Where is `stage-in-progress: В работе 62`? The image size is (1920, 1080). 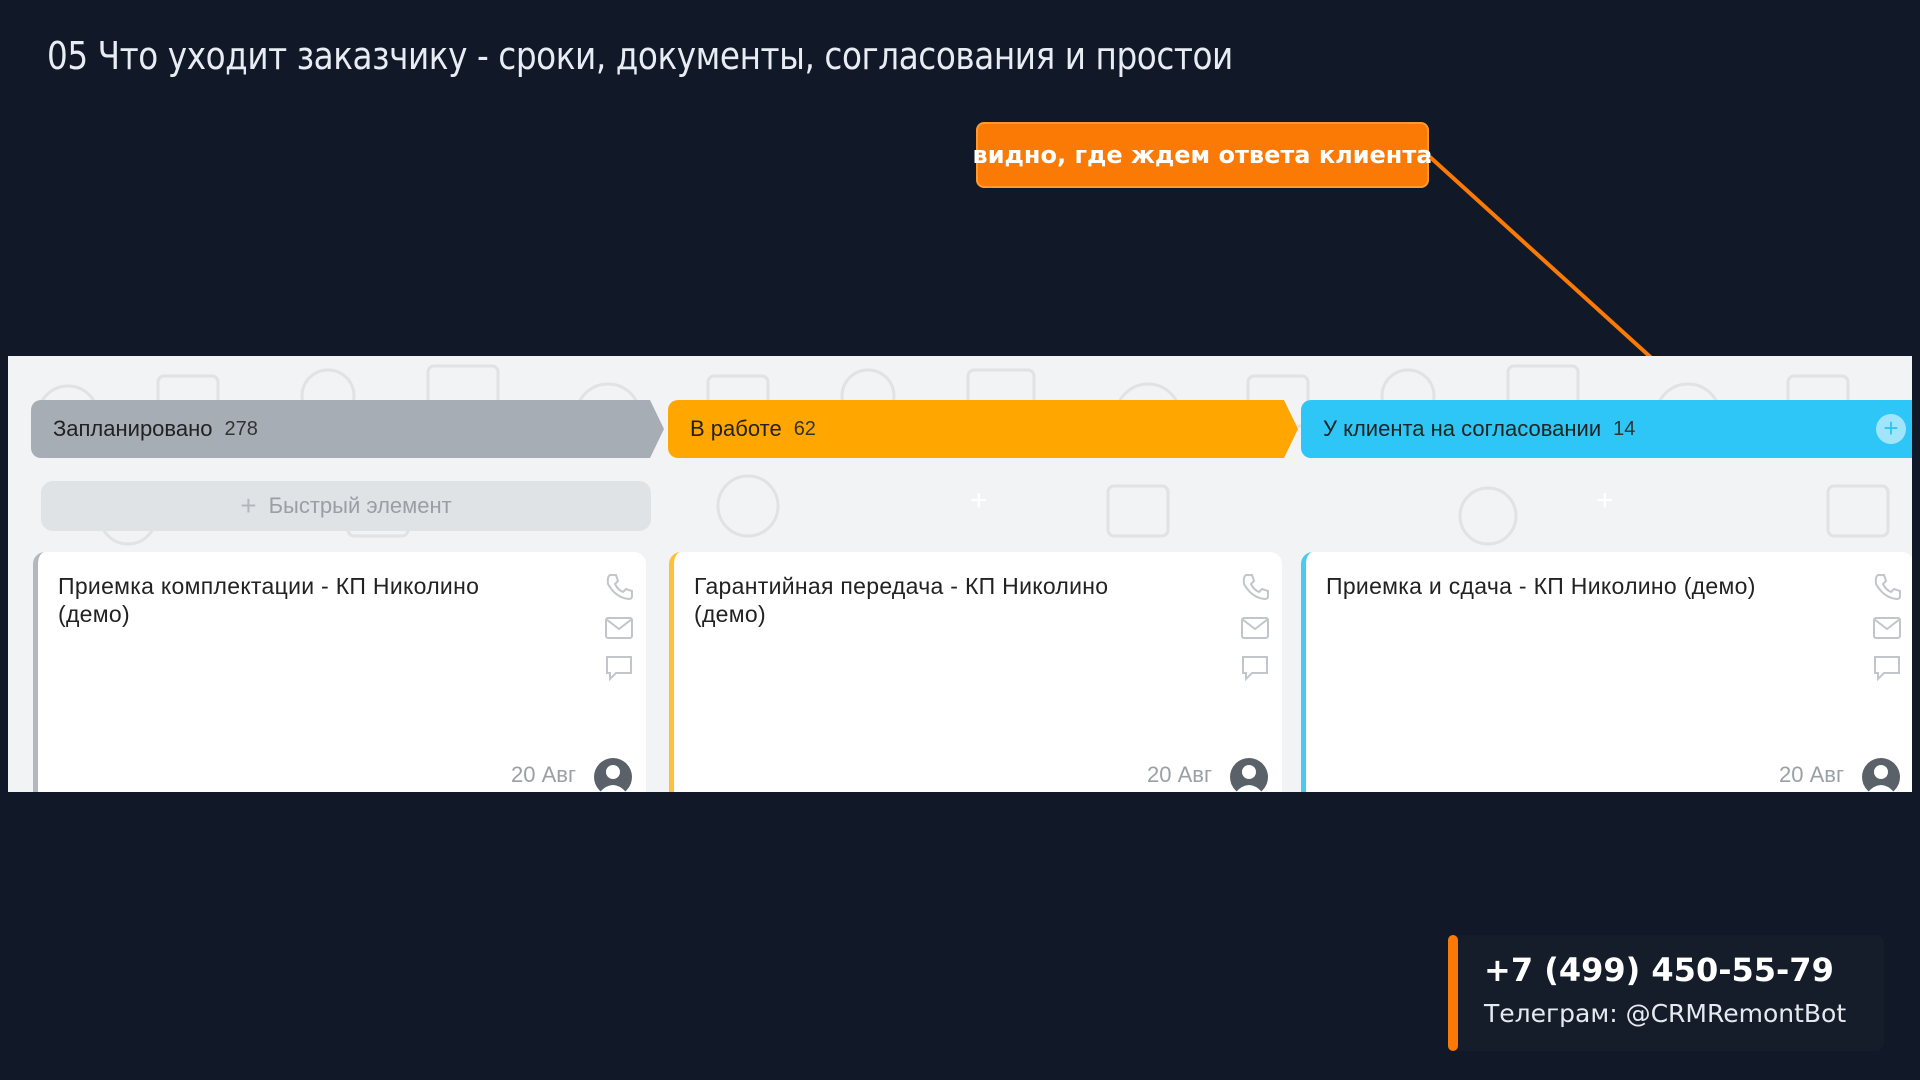
stage-in-progress: В работе 62 is located at coordinates (983, 429).